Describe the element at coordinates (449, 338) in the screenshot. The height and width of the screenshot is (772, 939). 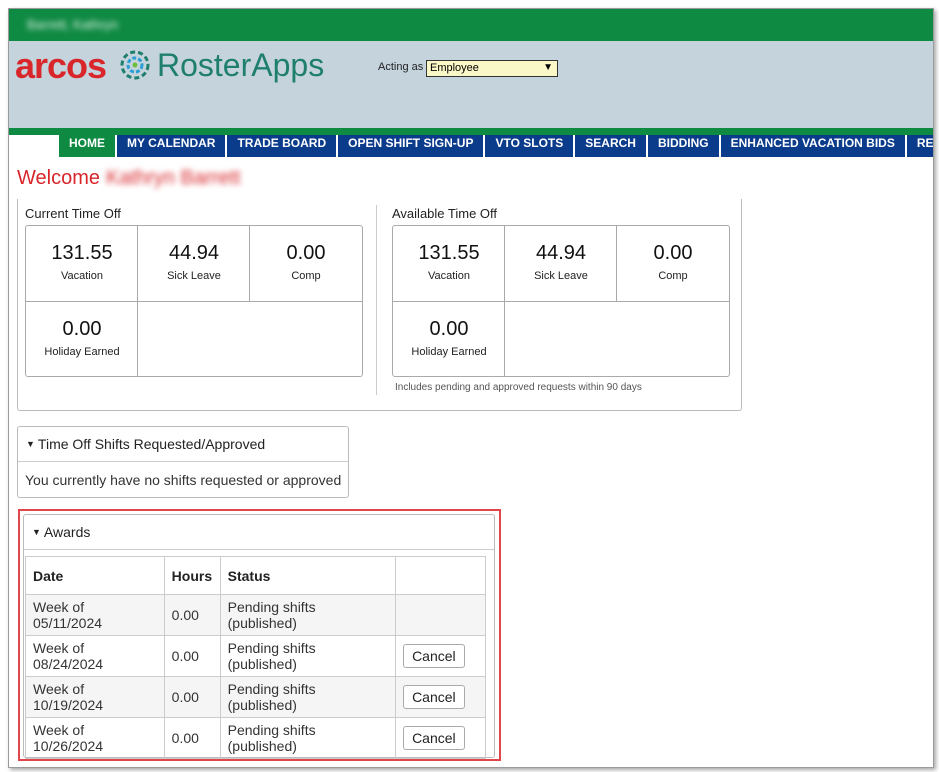
I see `available-holiday-earned: 0.00 Holiday Earned` at that location.